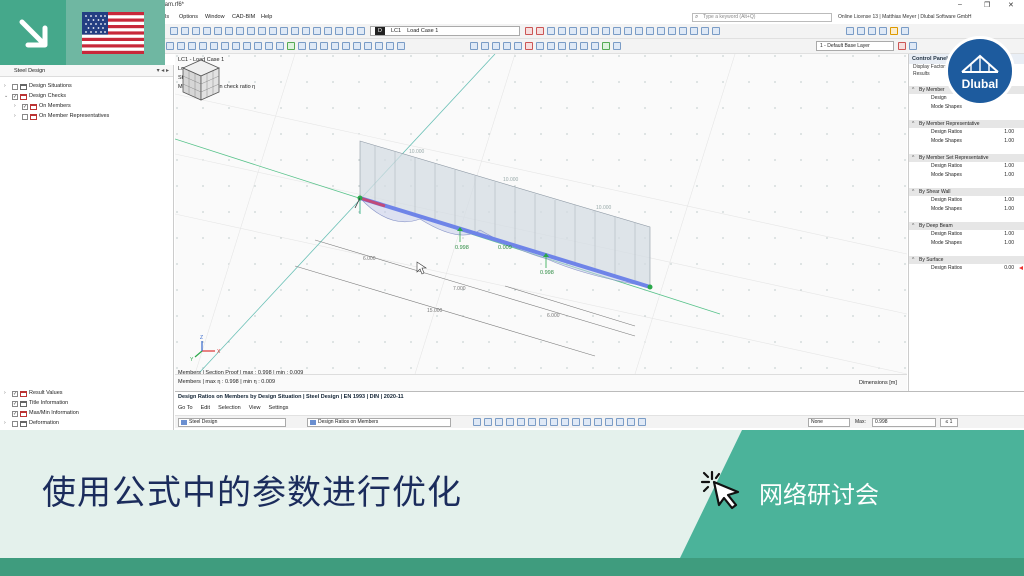  What do you see at coordinates (35, 96) in the screenshot?
I see `tree-item-design-checks: ⌄ ✓ Design Checks` at bounding box center [35, 96].